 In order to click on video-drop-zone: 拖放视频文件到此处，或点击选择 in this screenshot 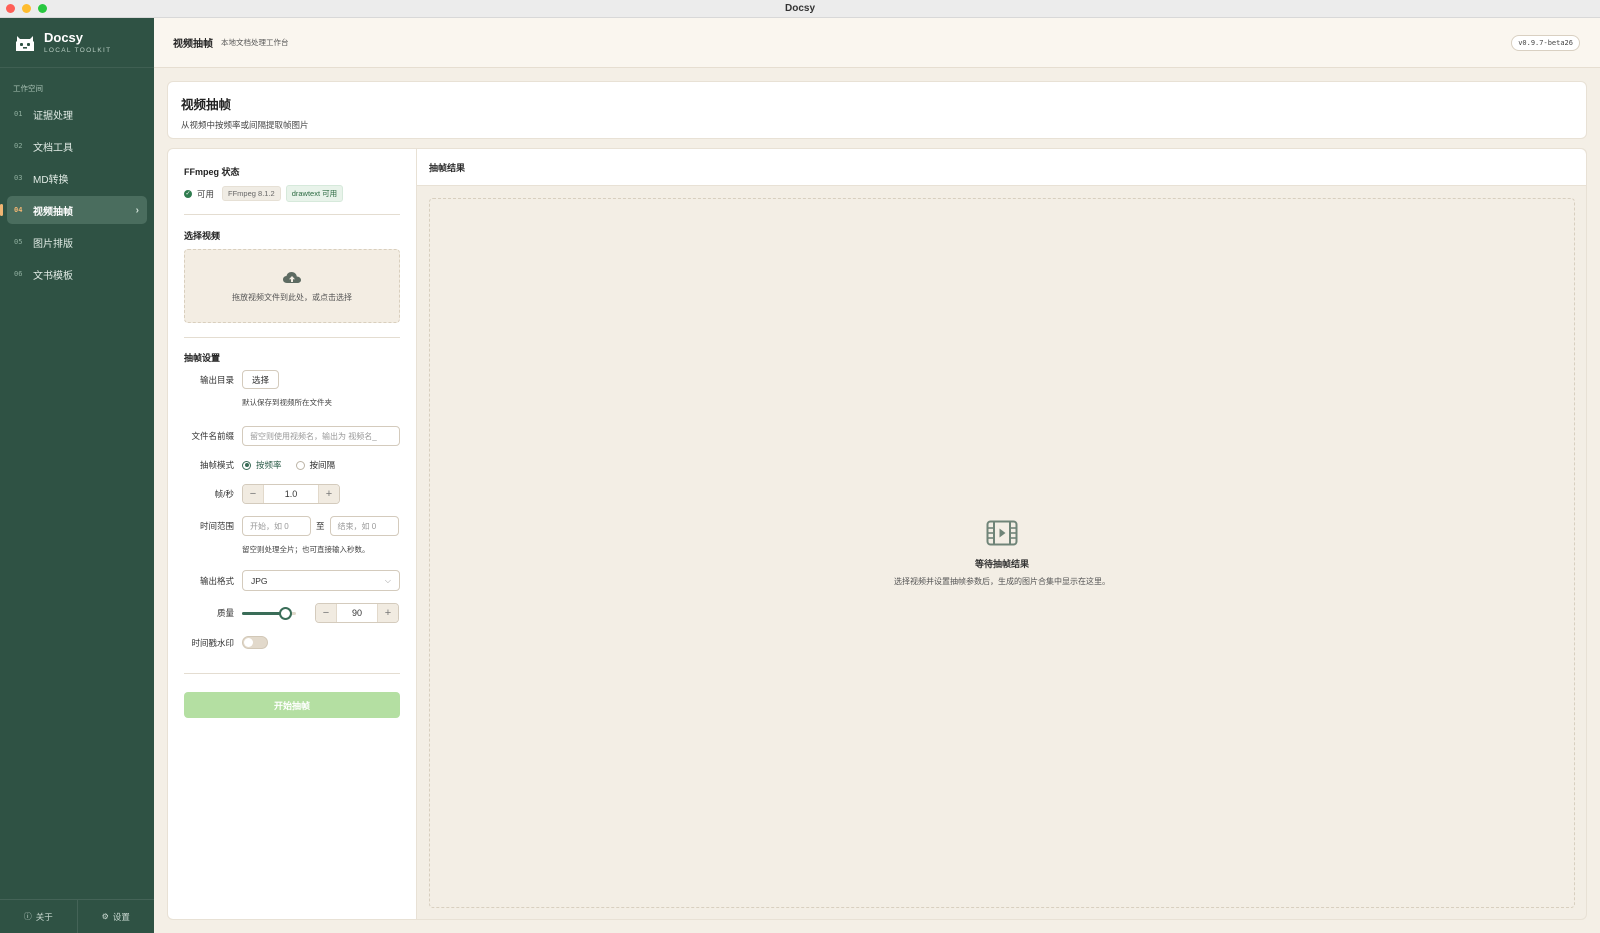, I will do `click(292, 286)`.